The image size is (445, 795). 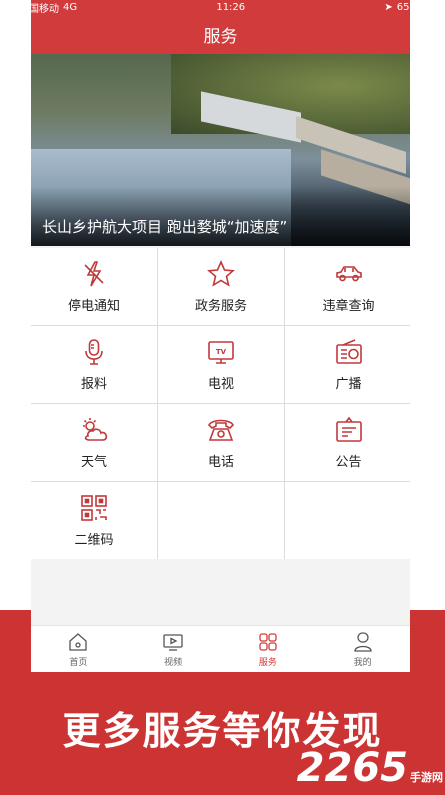 I want to click on bottom-tab-bar: 首页 视频 服务 我的, so click(x=220, y=648).